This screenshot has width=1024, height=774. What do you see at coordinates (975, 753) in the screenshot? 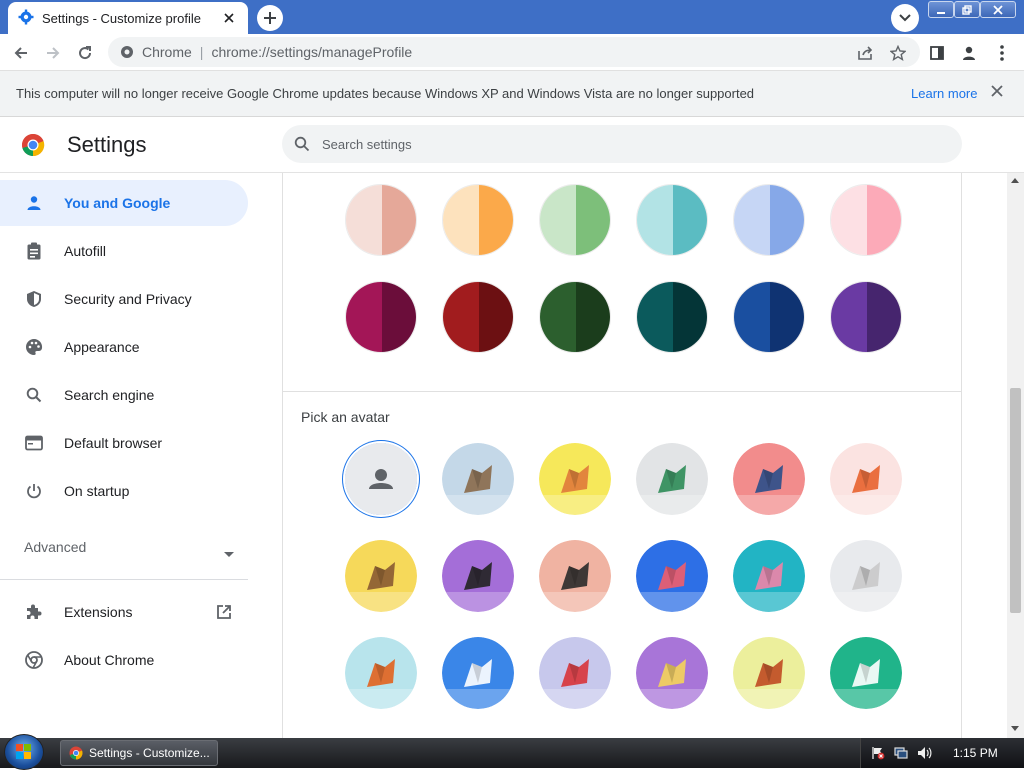
I see `taskbar-clock: 1:15 PM` at bounding box center [975, 753].